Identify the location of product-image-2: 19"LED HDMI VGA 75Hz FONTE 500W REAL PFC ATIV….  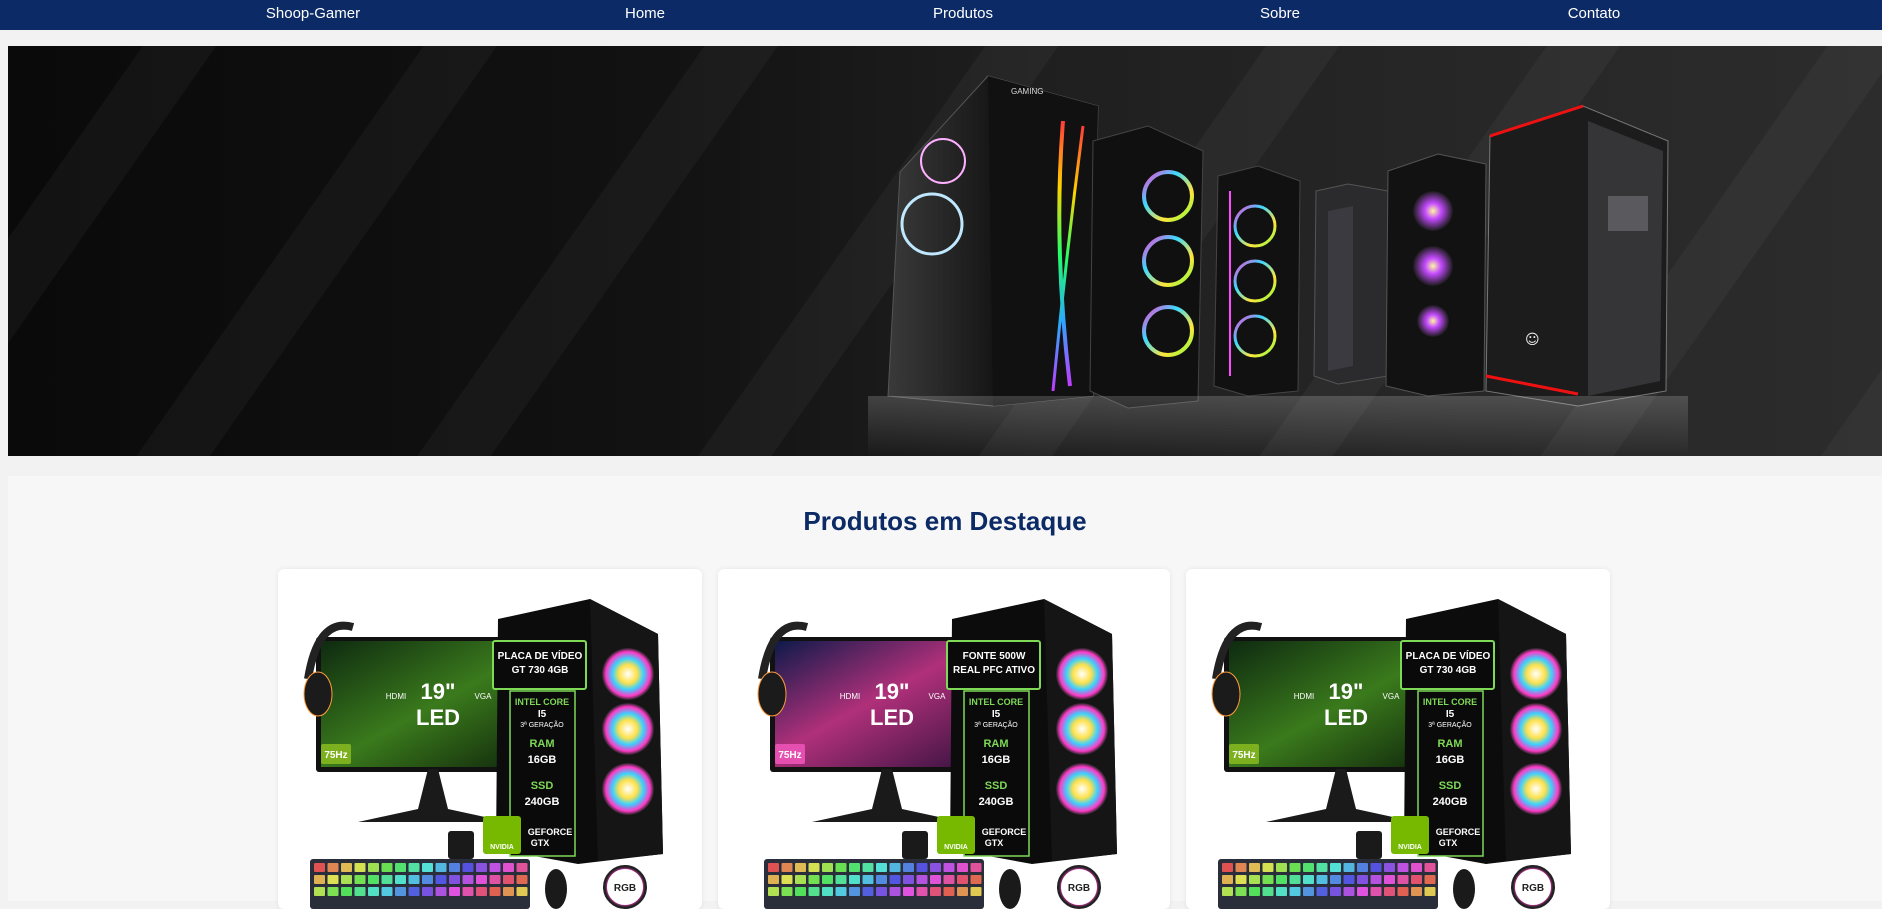
(937, 754).